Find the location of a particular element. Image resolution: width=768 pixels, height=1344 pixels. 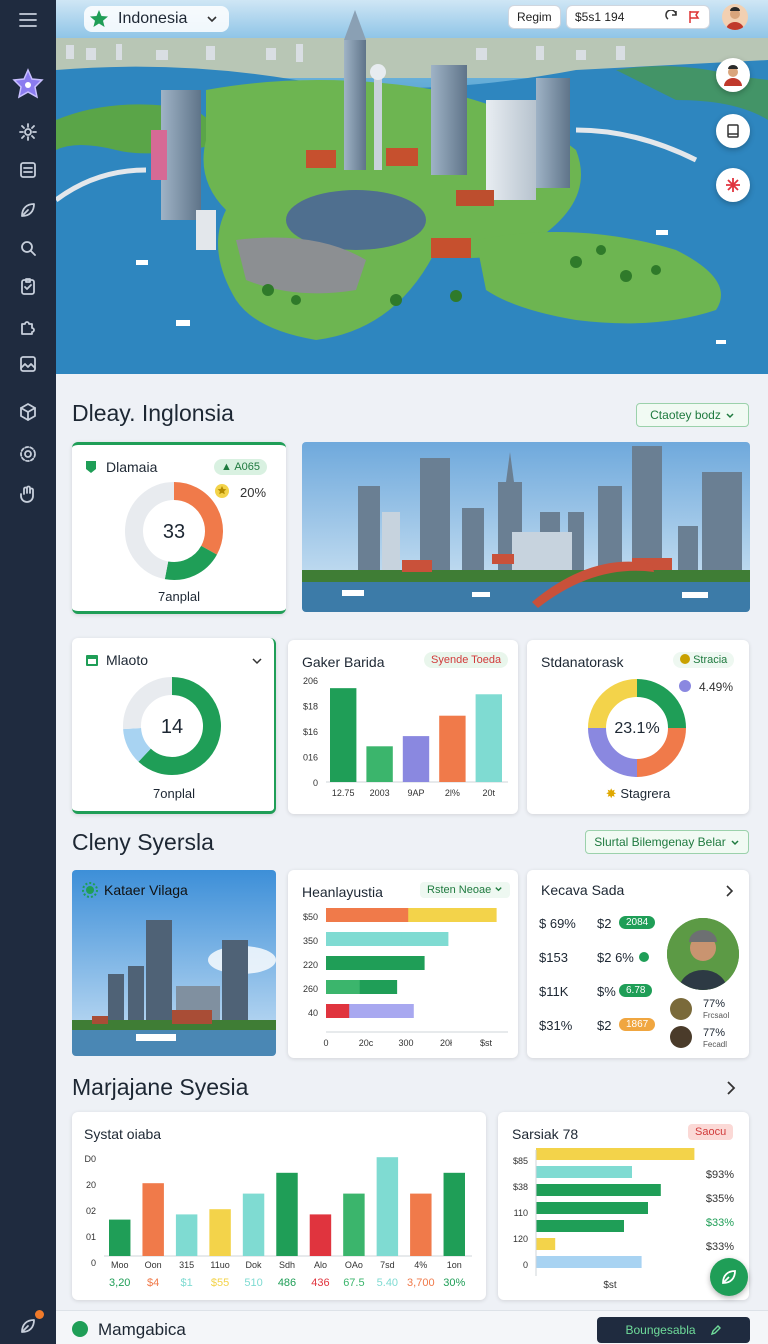

app-logo-icon is located at coordinates (28, 84).